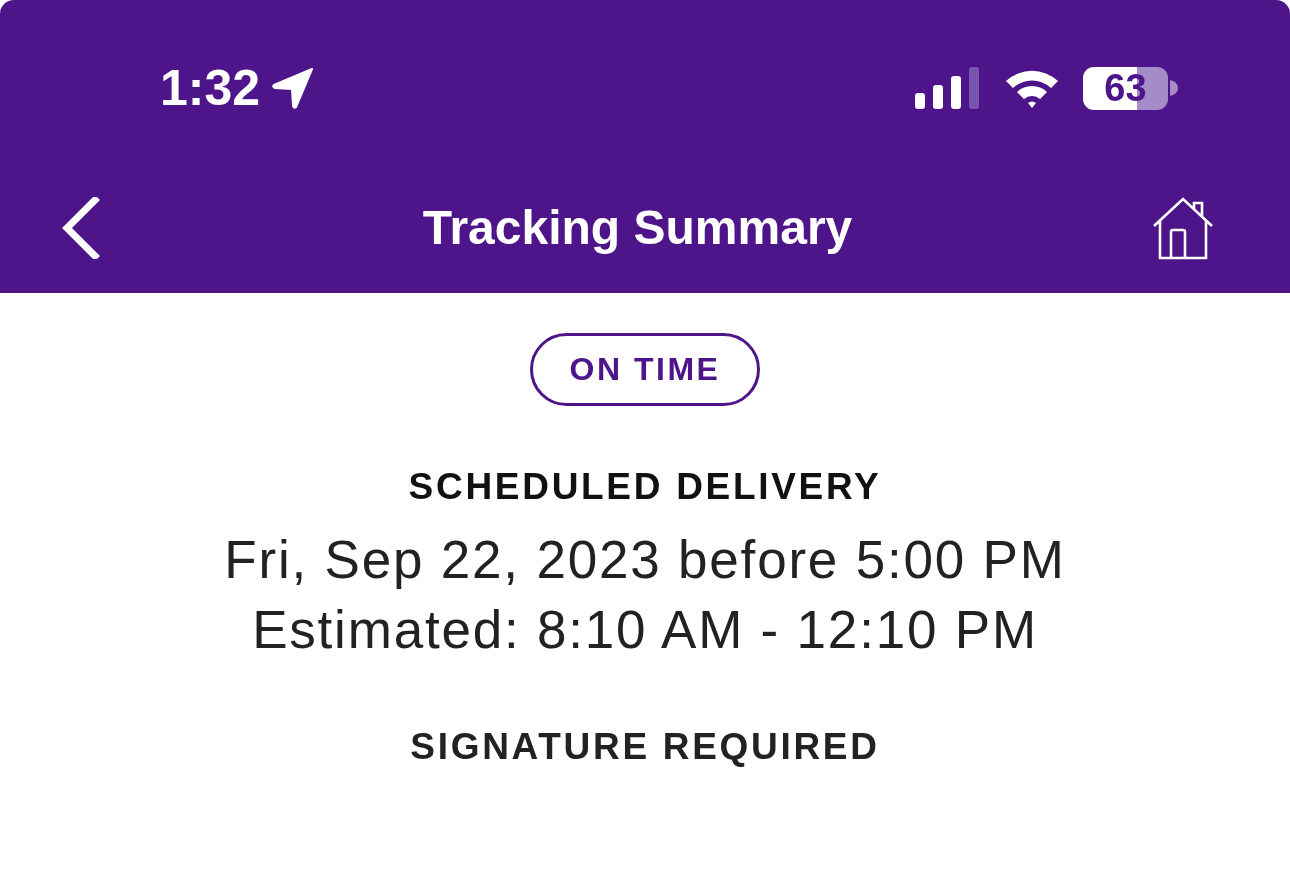 The image size is (1290, 884). Describe the element at coordinates (645, 747) in the screenshot. I see `signature-label: SIGNATURE REQUIRED` at that location.